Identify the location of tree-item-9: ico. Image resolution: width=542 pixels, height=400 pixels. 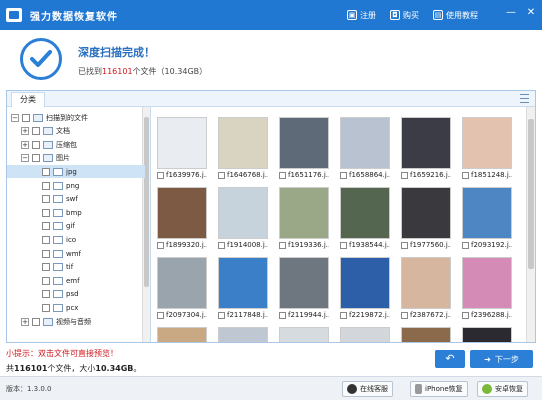
(76, 239).